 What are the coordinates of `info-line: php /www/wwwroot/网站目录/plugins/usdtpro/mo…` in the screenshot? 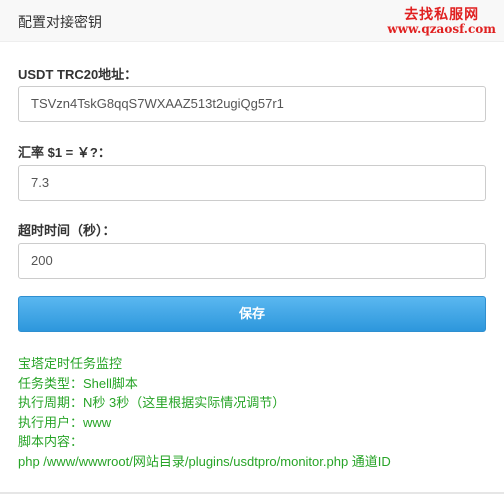 It's located at (204, 461).